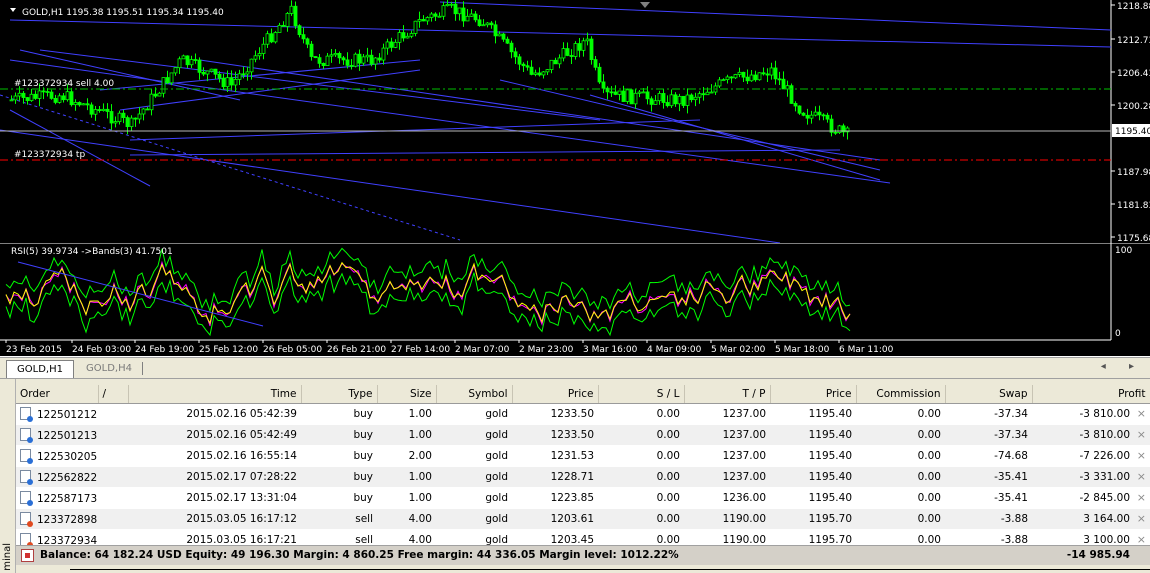  Describe the element at coordinates (140, 294) in the screenshot. I see `rsi-trendline` at that location.